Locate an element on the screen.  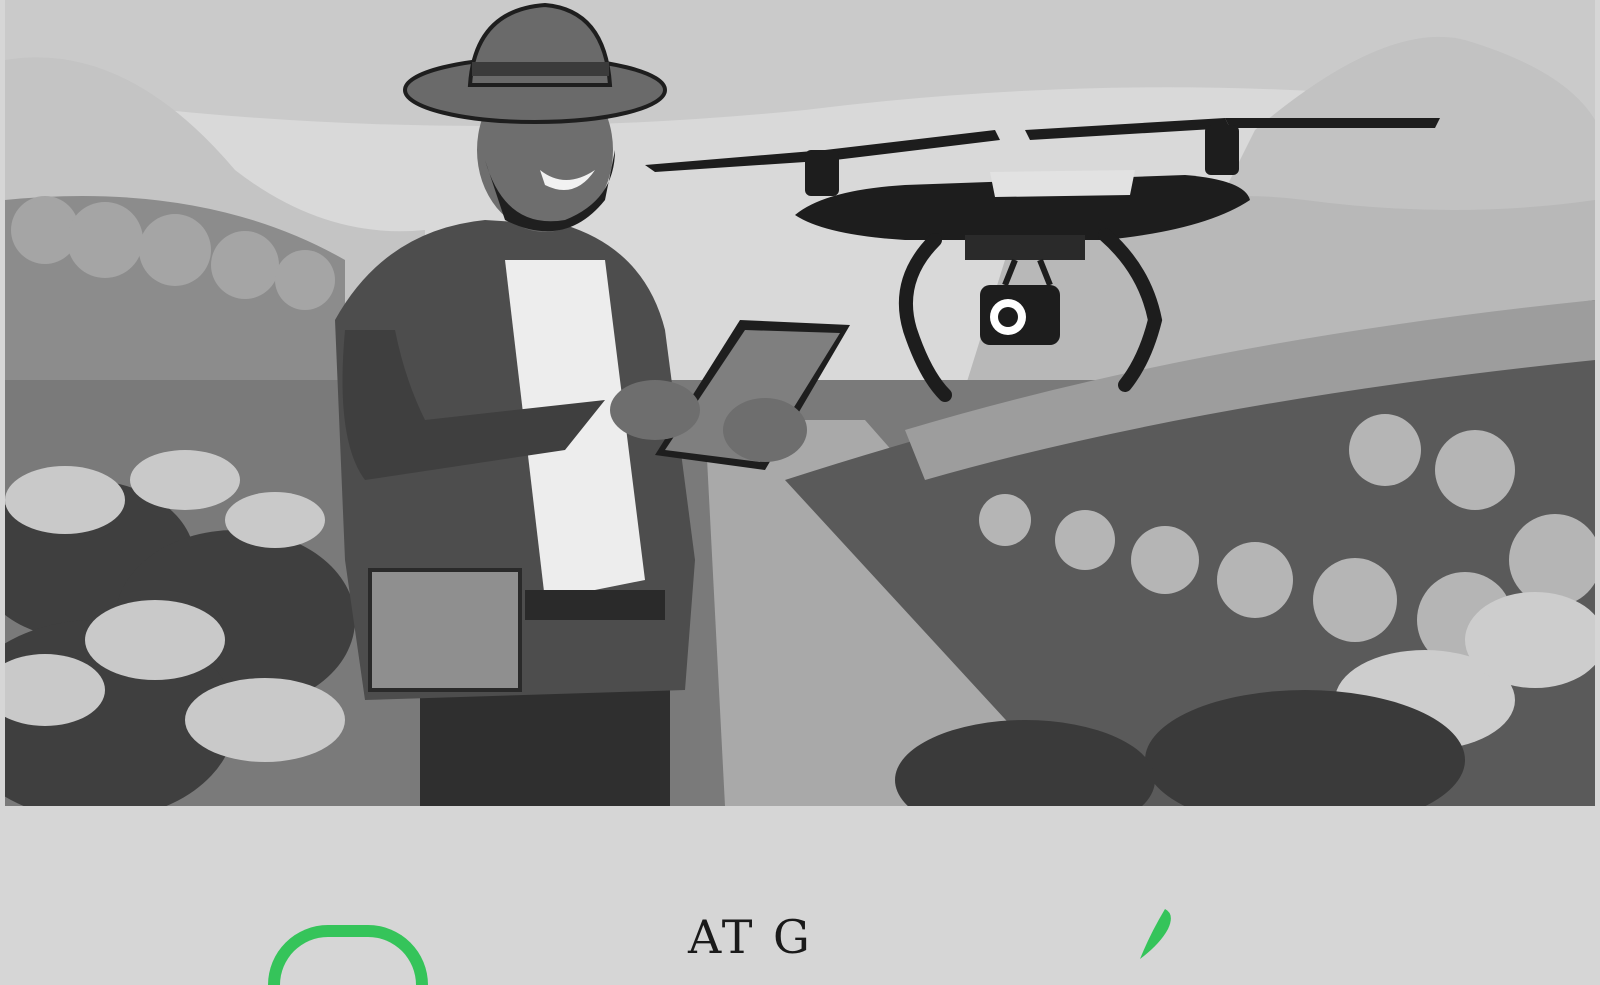
logo-text: AT G is located at coordinates (750, 937).